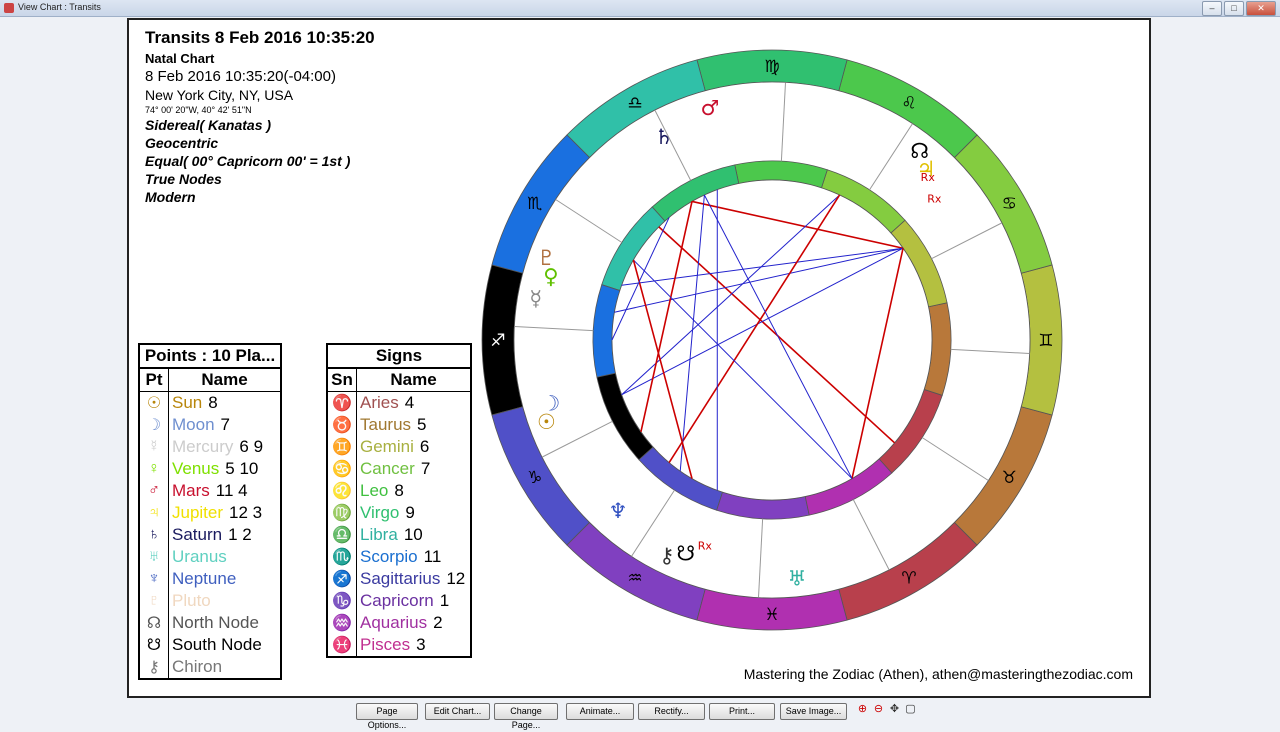  I want to click on point-number: 7, so click(225, 424).